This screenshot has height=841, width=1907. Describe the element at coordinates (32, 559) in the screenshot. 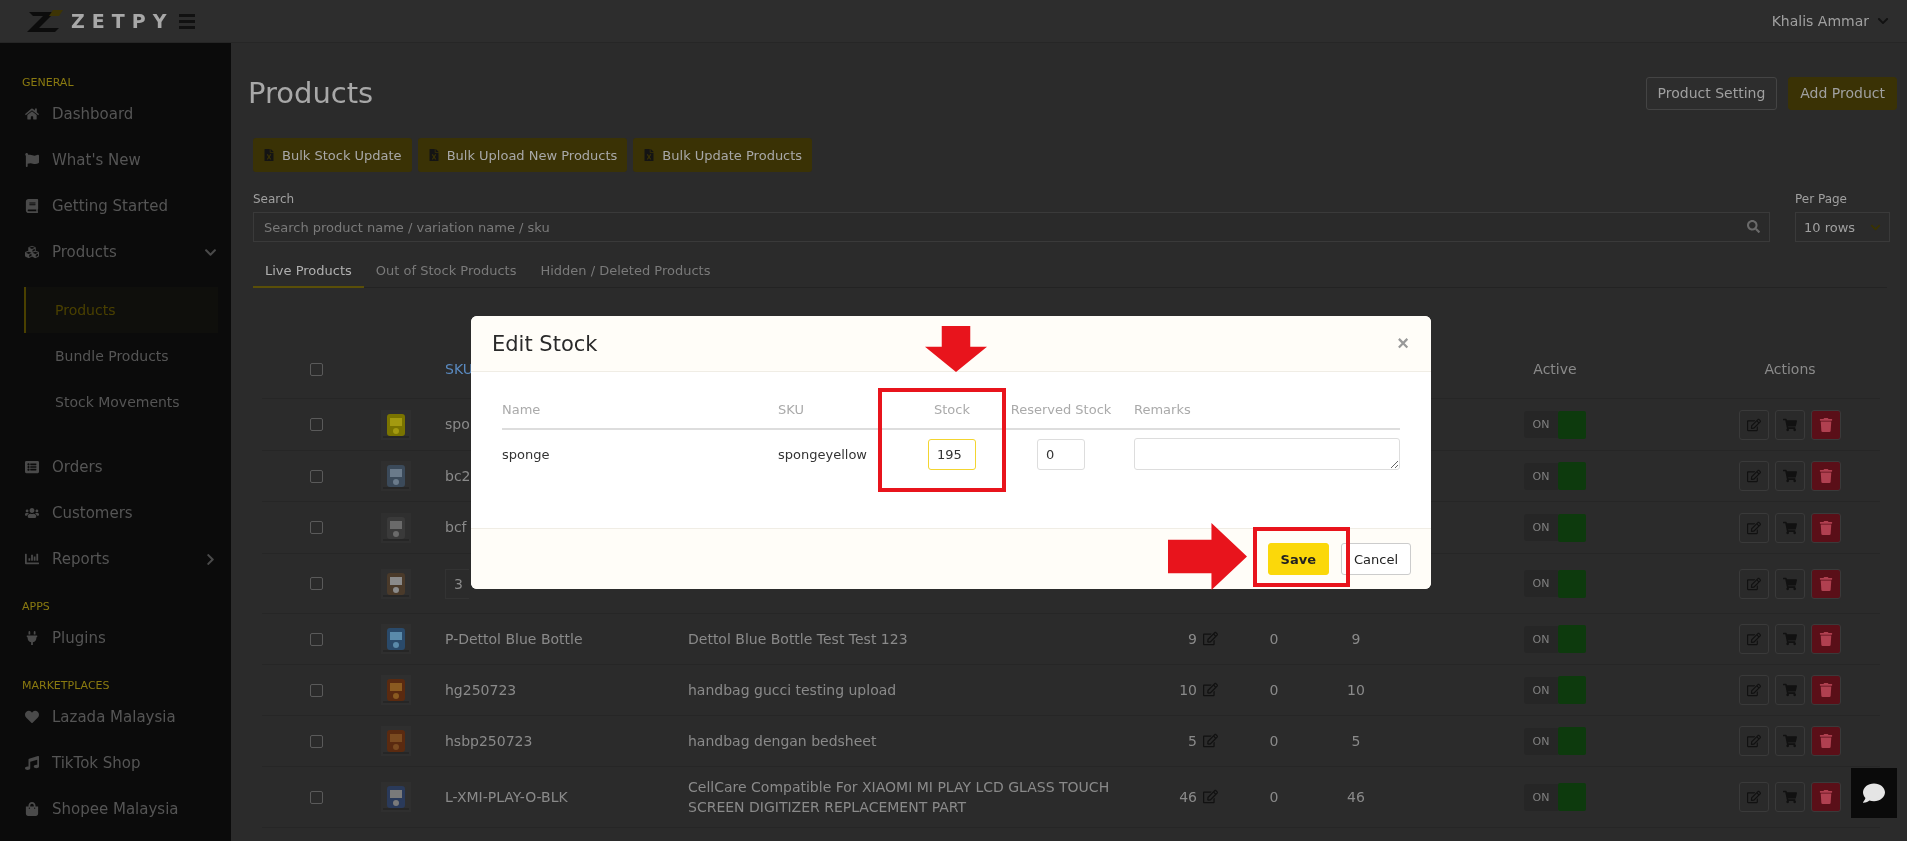

I see `bar-chart-icon` at that location.